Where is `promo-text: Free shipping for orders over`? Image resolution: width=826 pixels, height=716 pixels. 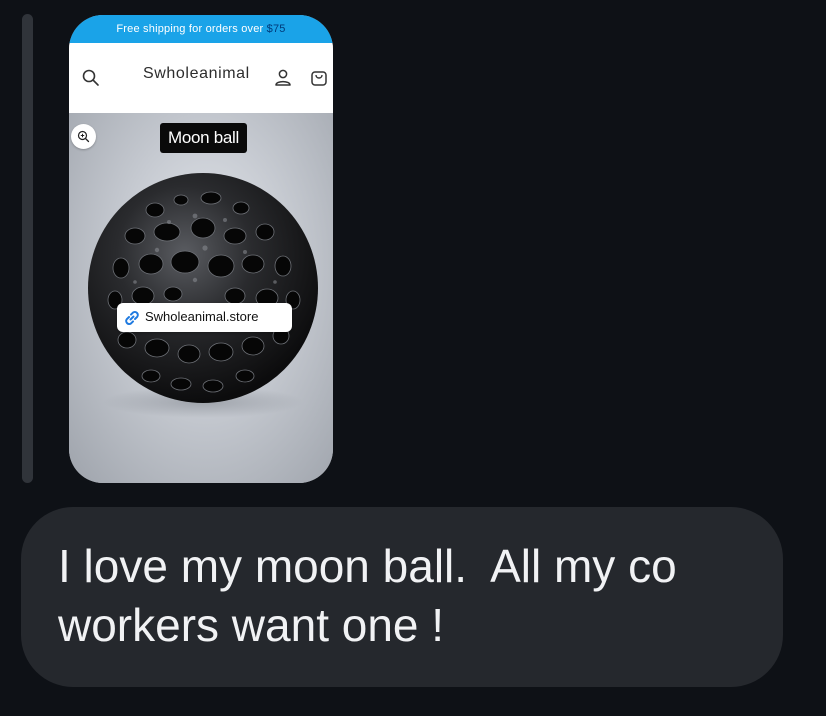 promo-text: Free shipping for orders over is located at coordinates (191, 29).